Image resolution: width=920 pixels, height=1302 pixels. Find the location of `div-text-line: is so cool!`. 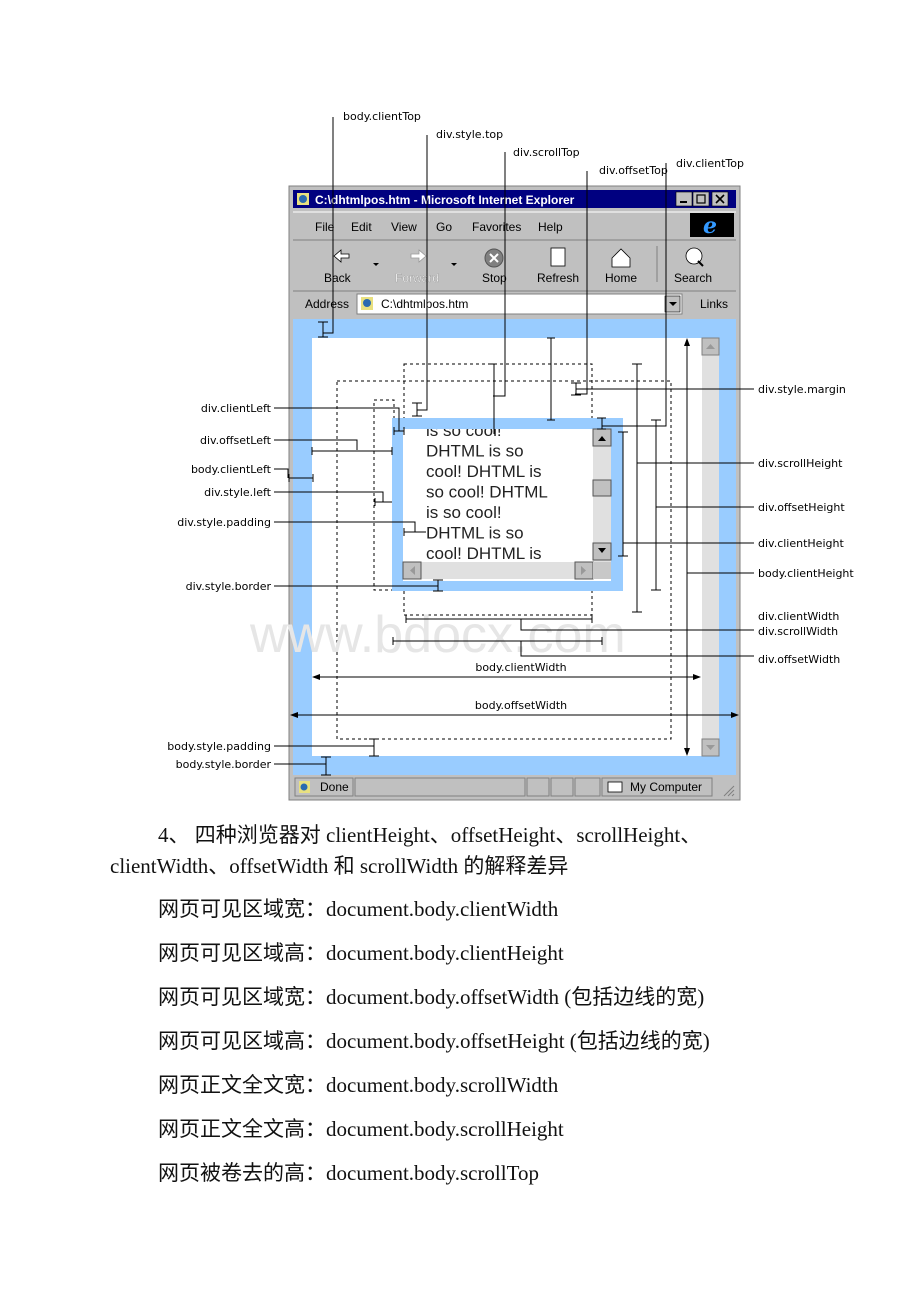

div-text-line: is so cool! is located at coordinates (464, 512).